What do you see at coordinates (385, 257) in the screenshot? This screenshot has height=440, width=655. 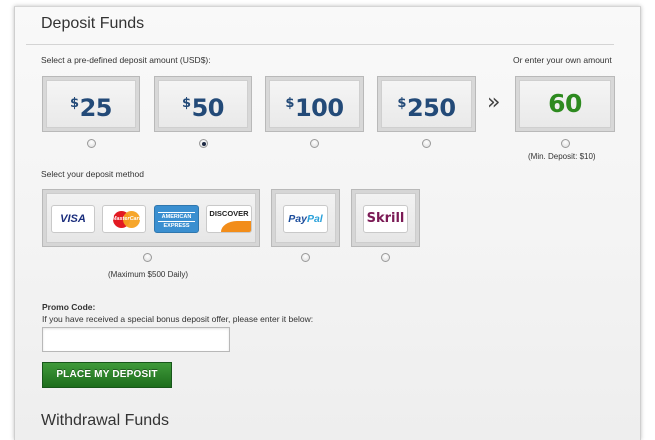 I see `method-radio-skrill` at bounding box center [385, 257].